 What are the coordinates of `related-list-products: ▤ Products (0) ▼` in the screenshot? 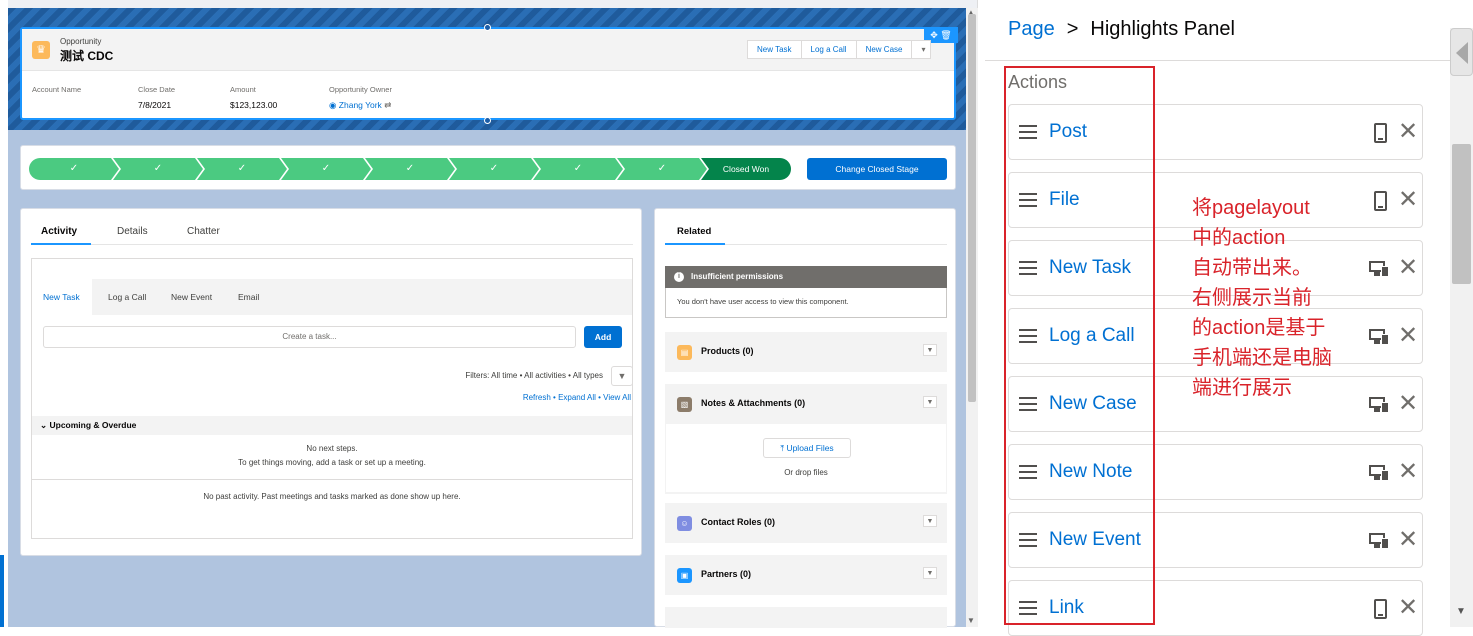 It's located at (806, 352).